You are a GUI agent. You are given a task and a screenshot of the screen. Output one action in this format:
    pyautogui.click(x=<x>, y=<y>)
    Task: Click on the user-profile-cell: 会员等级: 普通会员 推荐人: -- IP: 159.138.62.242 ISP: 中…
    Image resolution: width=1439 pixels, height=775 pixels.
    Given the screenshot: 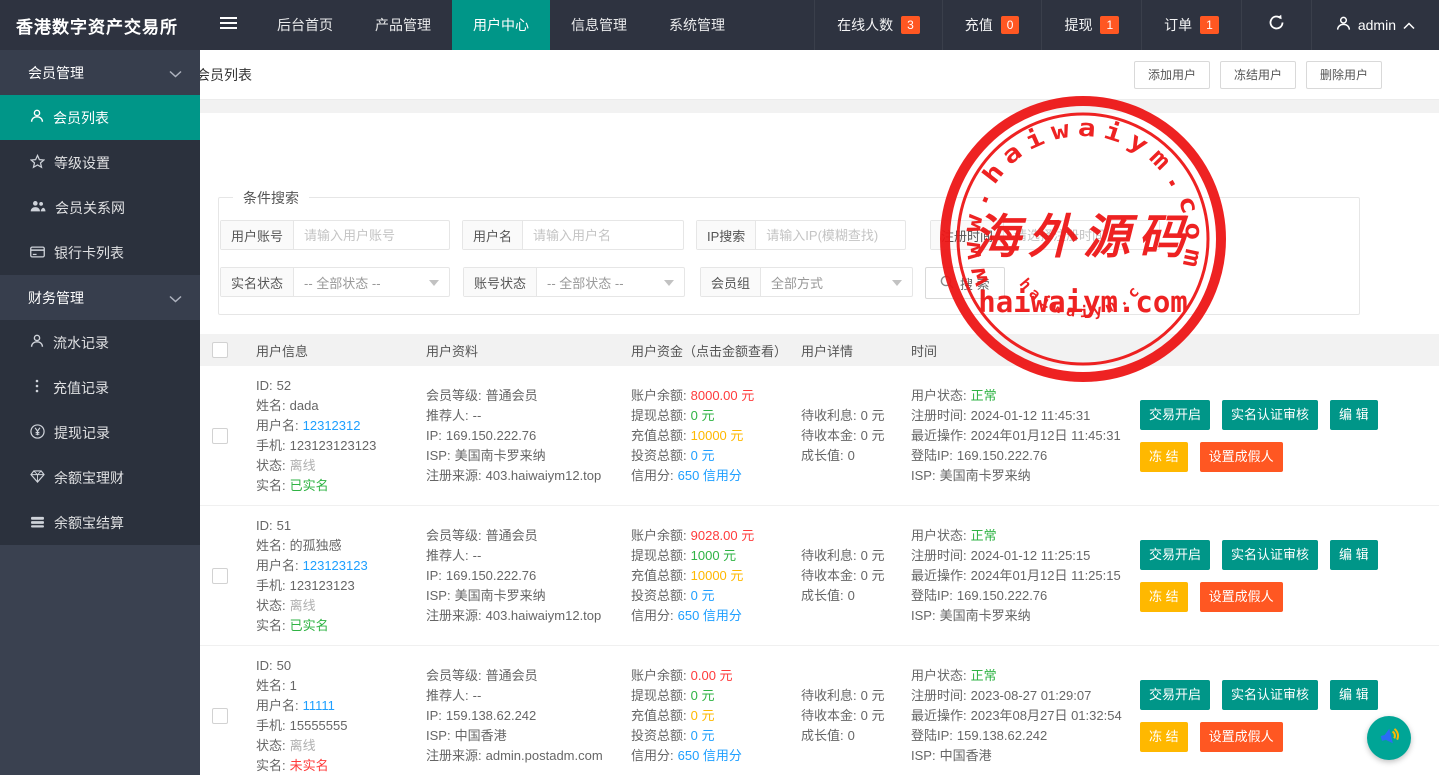 What is the action you would take?
    pyautogui.click(x=514, y=715)
    